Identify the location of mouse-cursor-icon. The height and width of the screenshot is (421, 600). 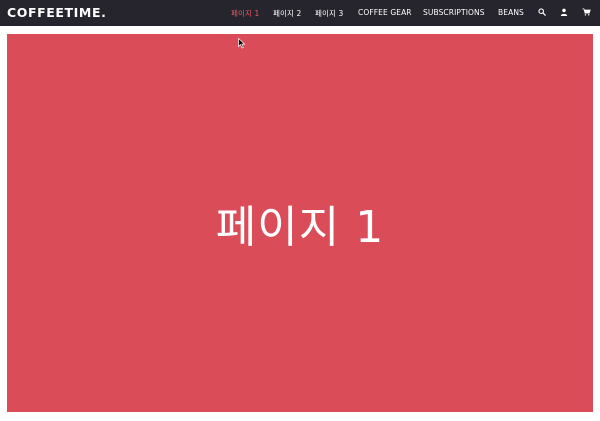
(242, 43).